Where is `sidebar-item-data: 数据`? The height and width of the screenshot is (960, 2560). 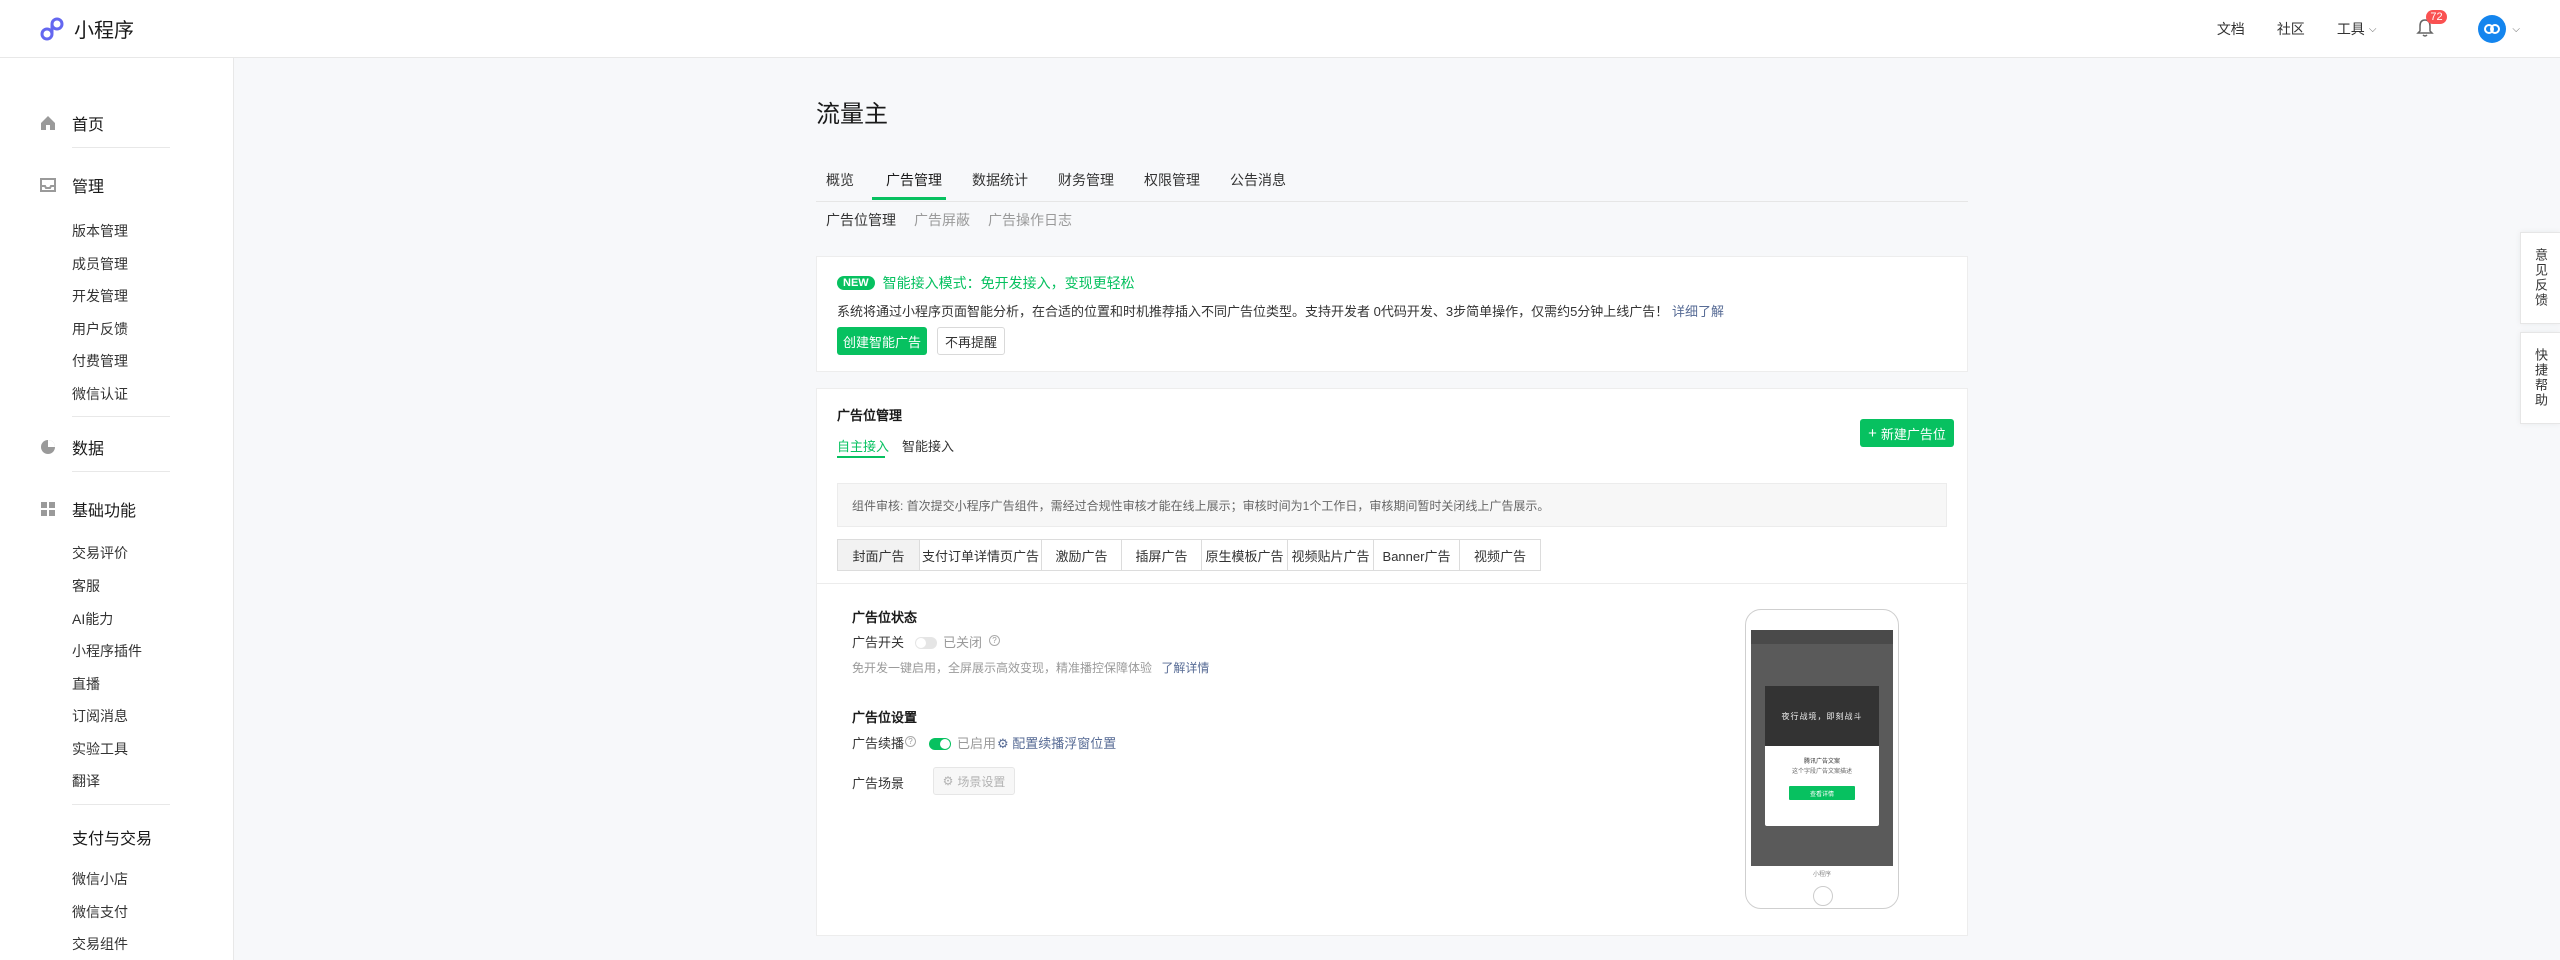 sidebar-item-data: 数据 is located at coordinates (104, 453).